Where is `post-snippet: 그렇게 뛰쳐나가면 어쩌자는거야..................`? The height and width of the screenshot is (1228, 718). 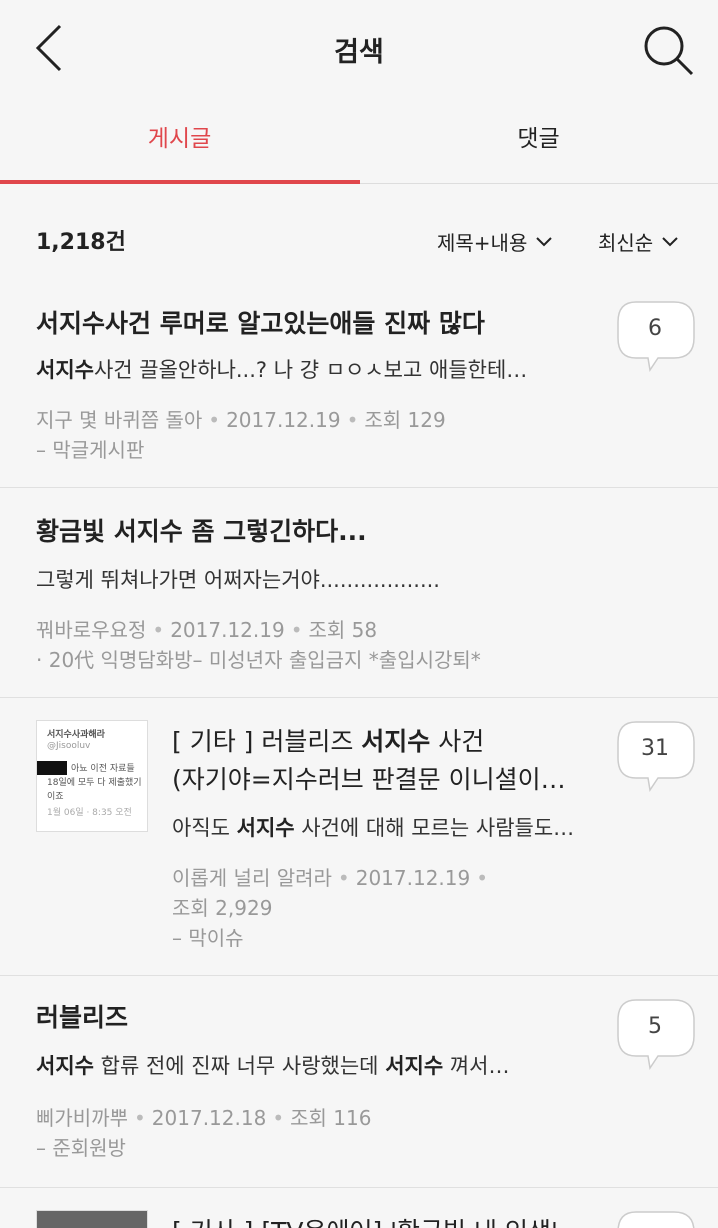
post-snippet: 그렇게 뛰쳐나가면 어쩌자는거야.................. is located at coordinates (238, 580).